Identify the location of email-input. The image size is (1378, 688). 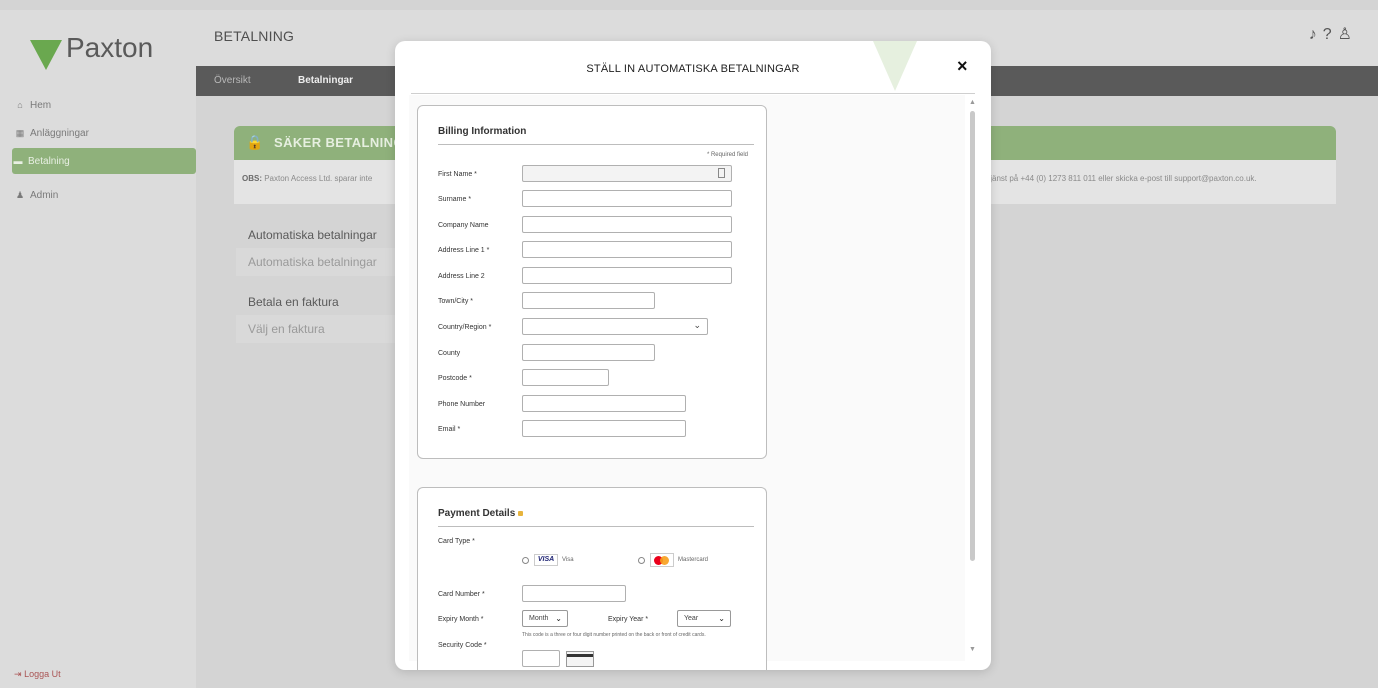
(604, 428).